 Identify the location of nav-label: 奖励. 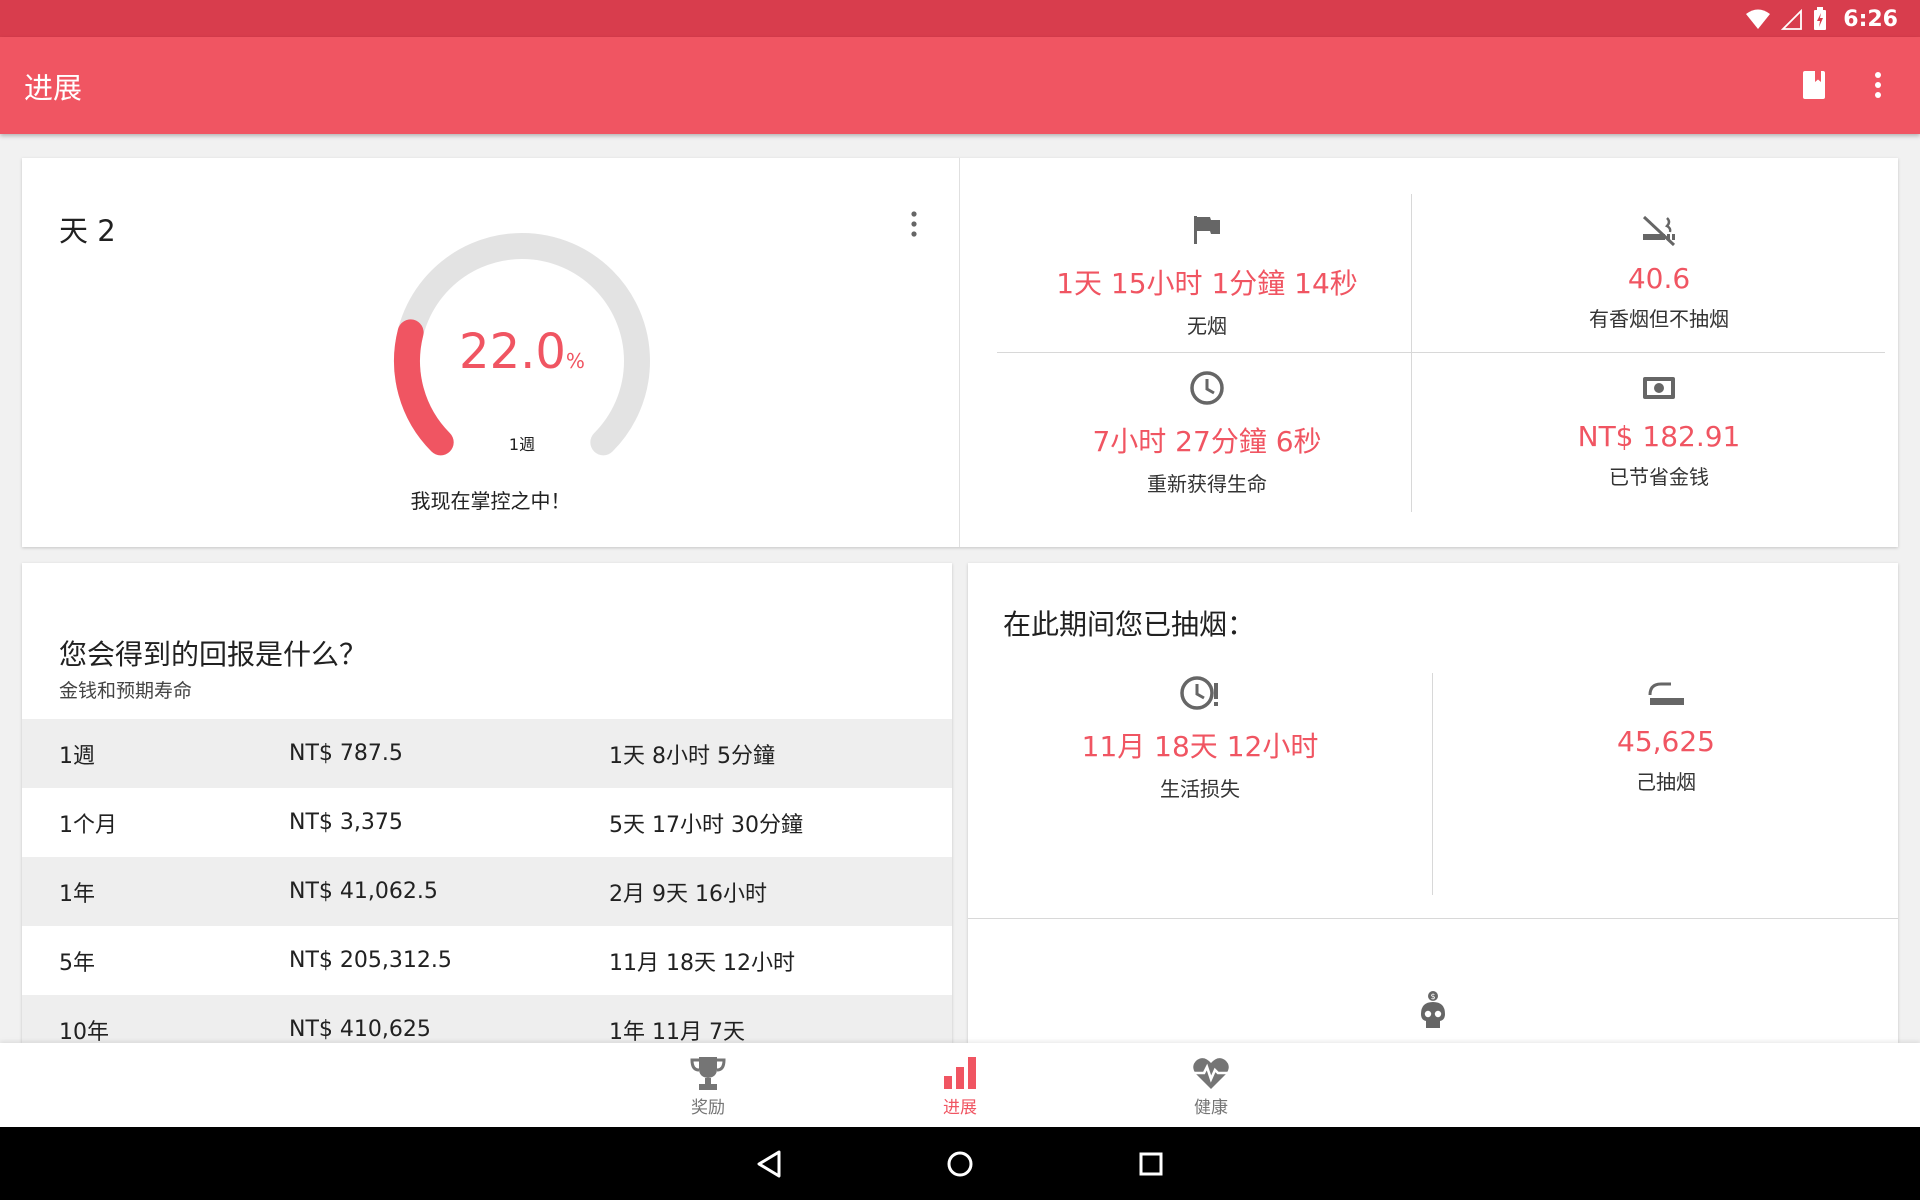
(708, 1108).